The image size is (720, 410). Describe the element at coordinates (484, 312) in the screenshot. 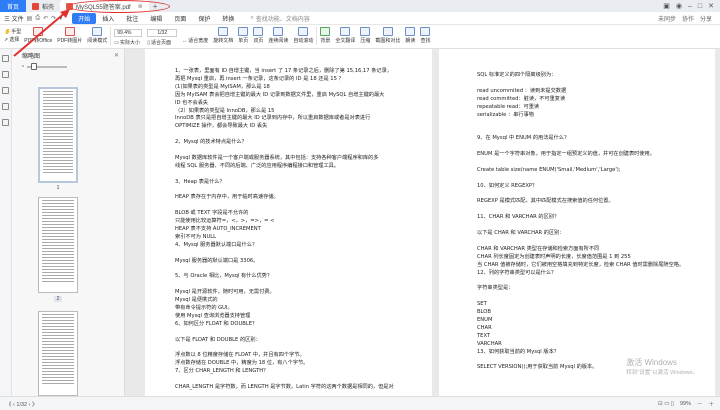

I see `document-text-line: BLOB` at that location.